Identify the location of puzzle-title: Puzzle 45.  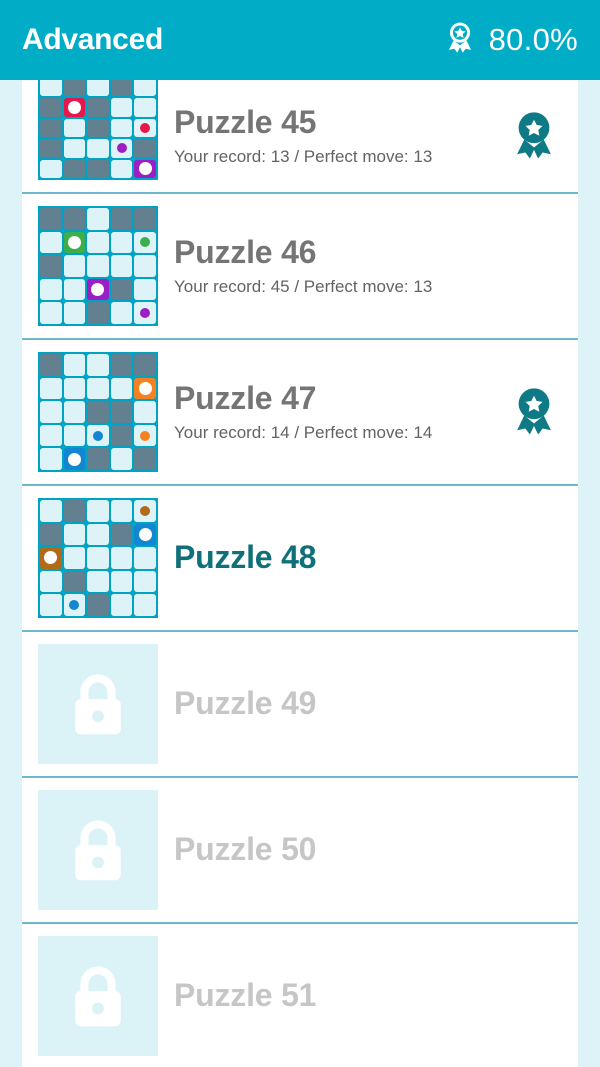
(245, 121).